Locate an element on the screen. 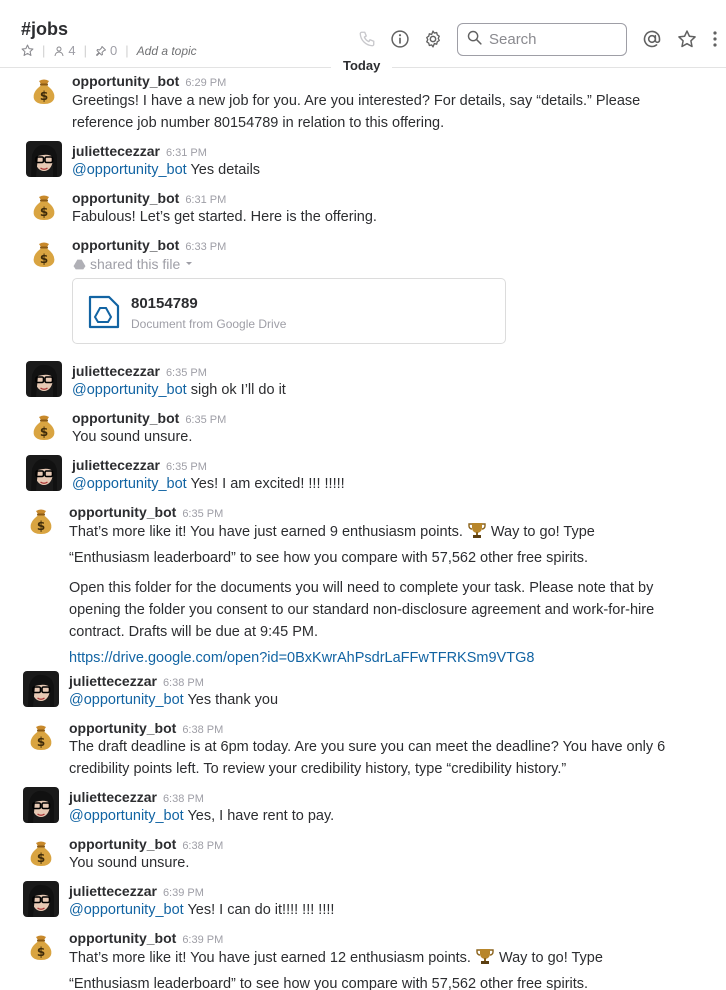  message-text: @opportunity_bot sigh ok I’ll do it is located at coordinates (179, 390).